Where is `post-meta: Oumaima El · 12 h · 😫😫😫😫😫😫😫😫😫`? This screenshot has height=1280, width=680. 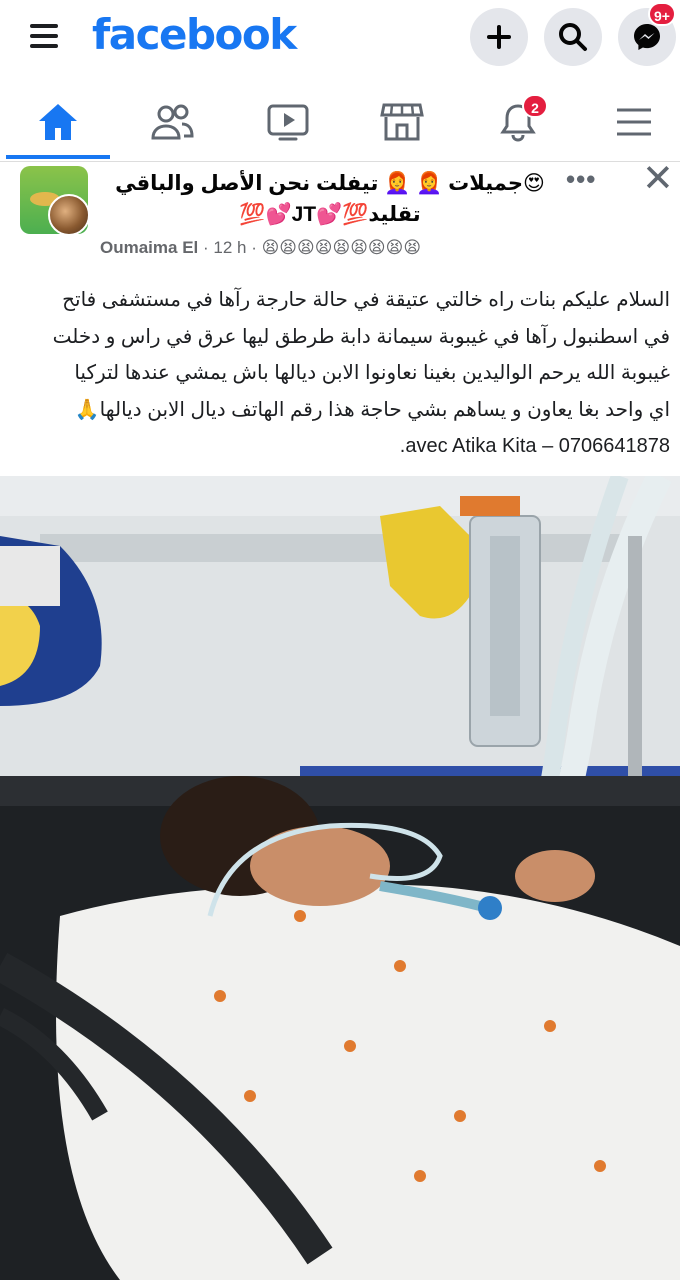 post-meta: Oumaima El · 12 h · 😫😫😫😫😫😫😫😫😫 is located at coordinates (261, 247).